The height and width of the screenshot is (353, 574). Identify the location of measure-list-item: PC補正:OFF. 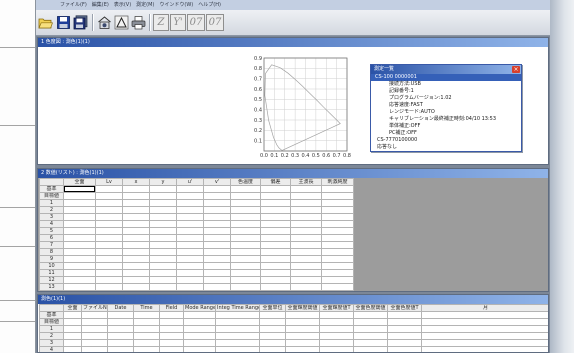
(446, 133).